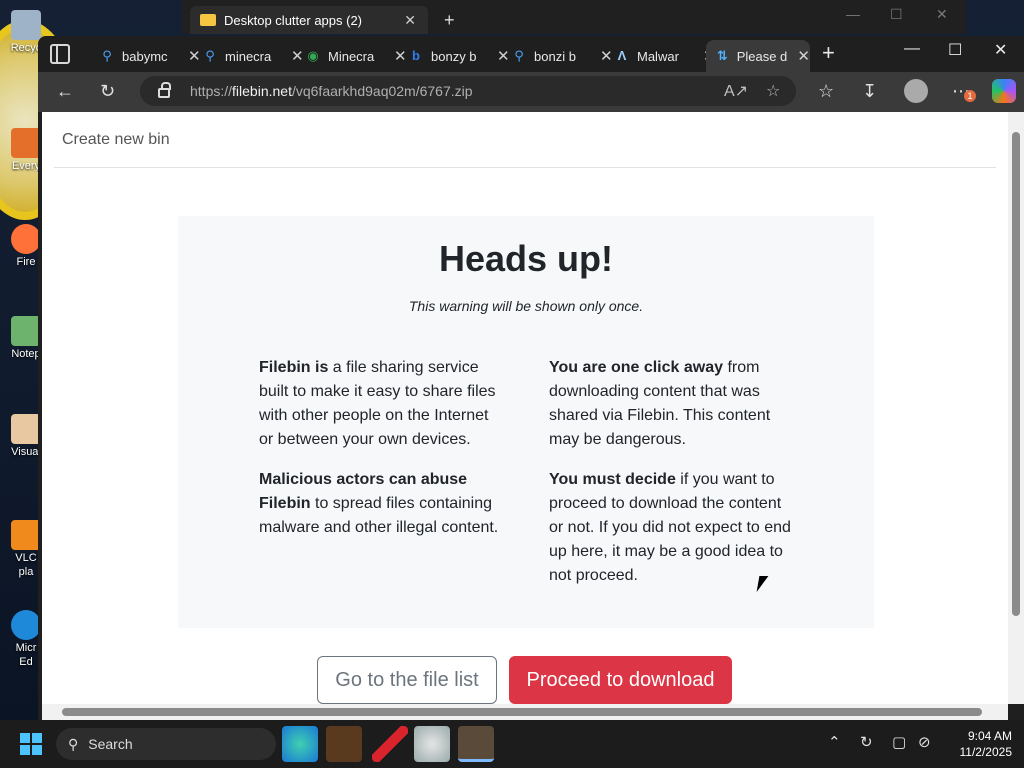 The width and height of the screenshot is (1024, 768). I want to click on search-label: Search, so click(110, 744).